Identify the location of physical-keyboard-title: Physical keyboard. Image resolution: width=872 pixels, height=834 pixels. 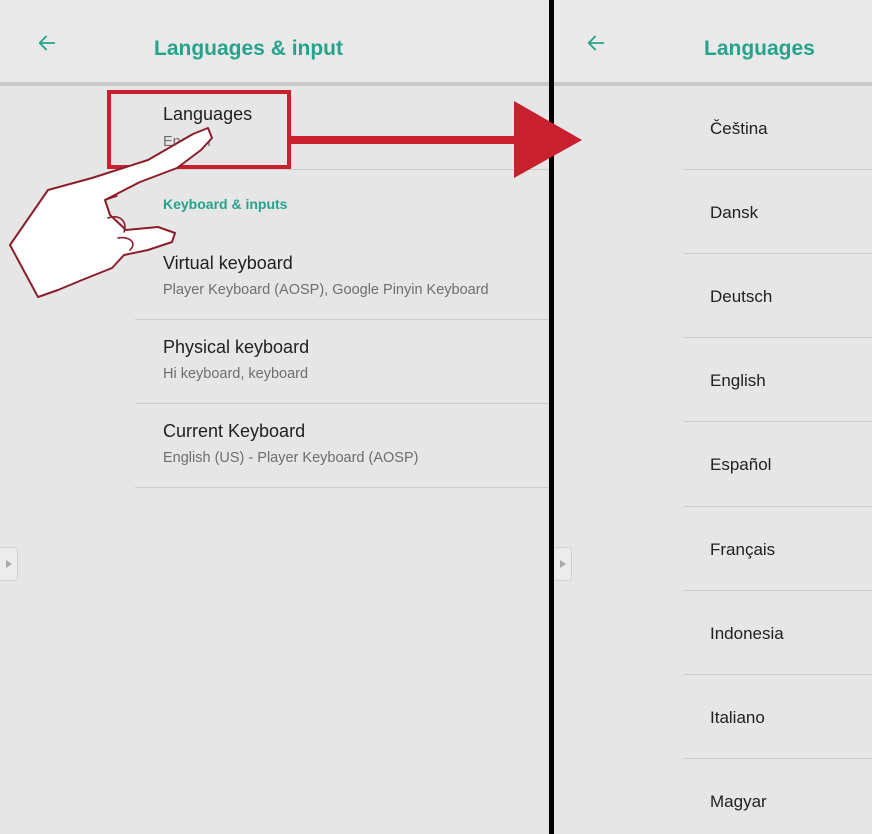
(236, 347).